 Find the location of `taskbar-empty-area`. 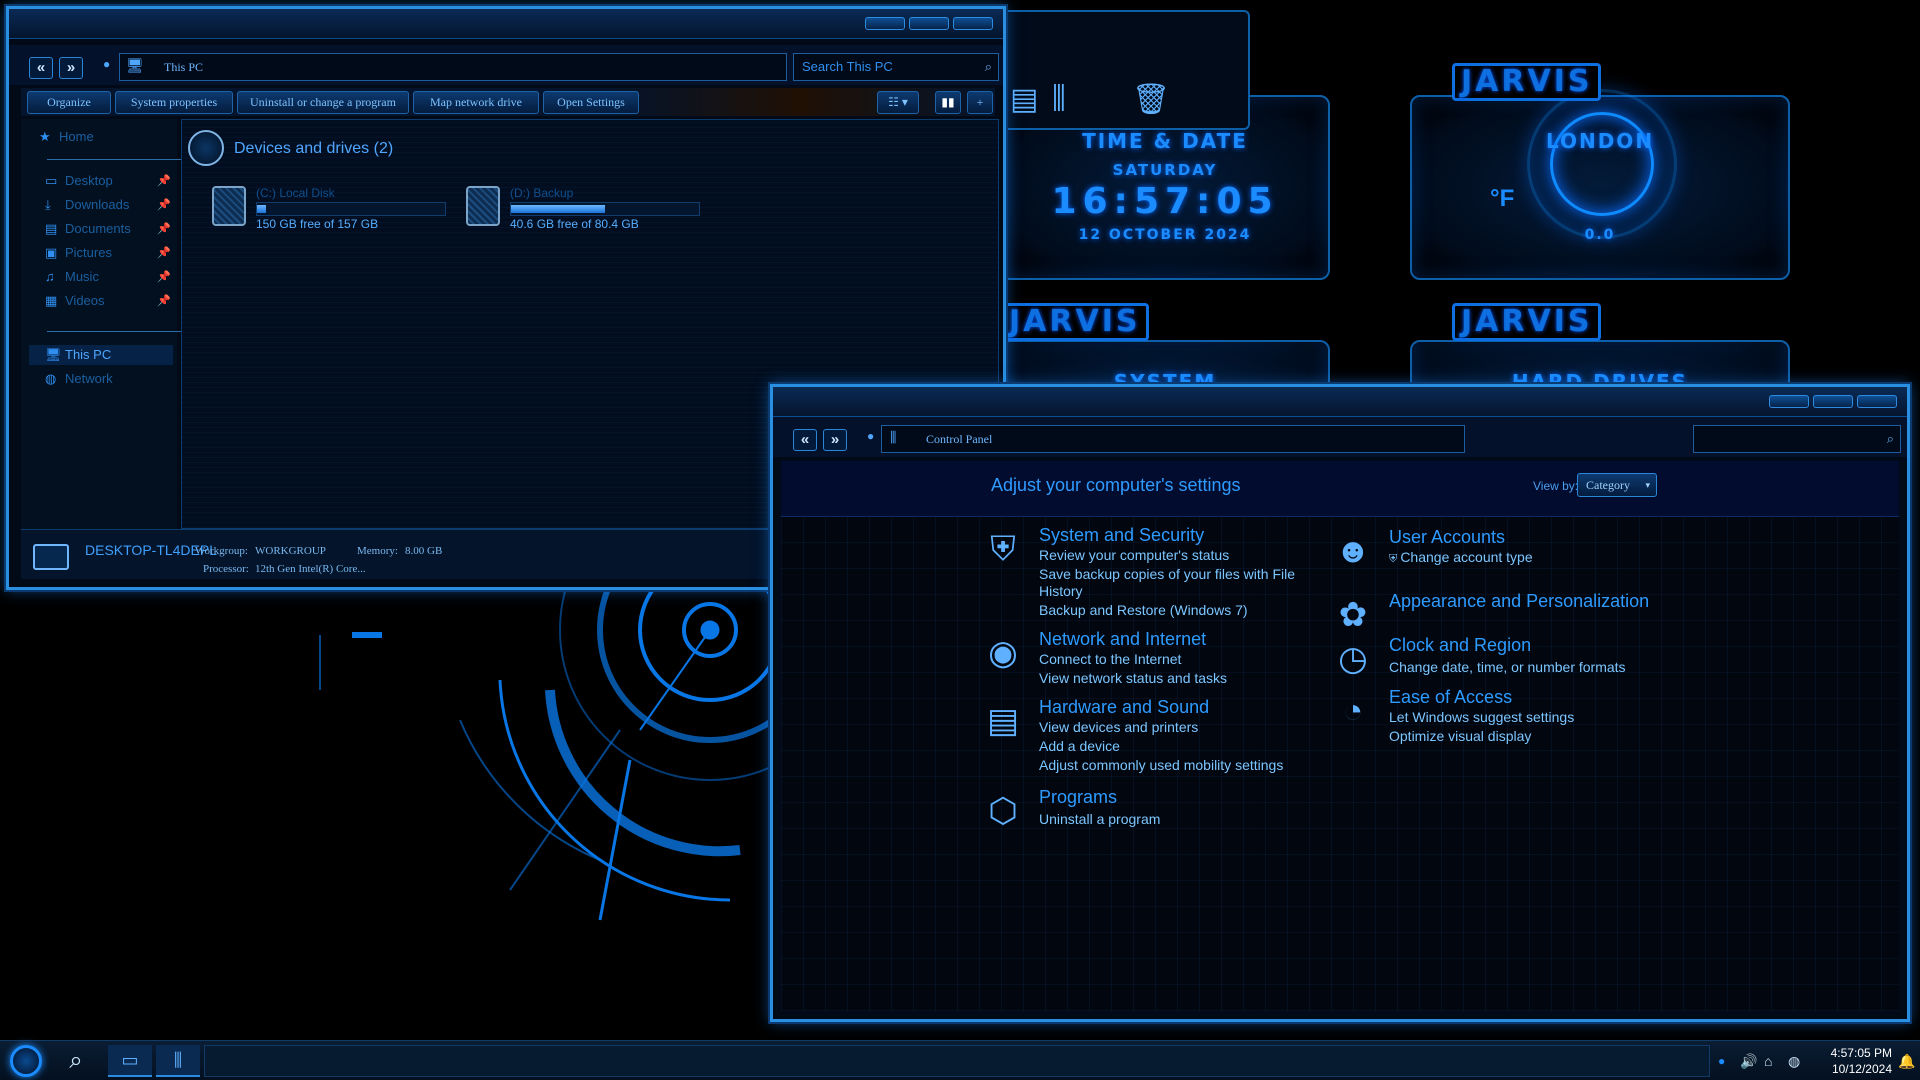

taskbar-empty-area is located at coordinates (957, 1061).